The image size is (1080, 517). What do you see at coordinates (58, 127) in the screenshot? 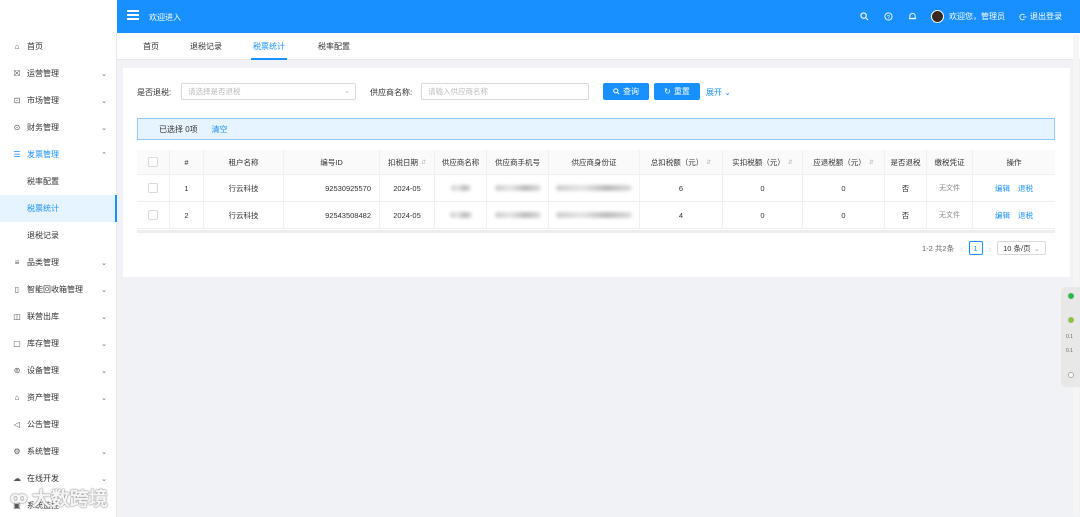
I see `sidebar-item-finance: ⊙ 财务管理 ⌄` at bounding box center [58, 127].